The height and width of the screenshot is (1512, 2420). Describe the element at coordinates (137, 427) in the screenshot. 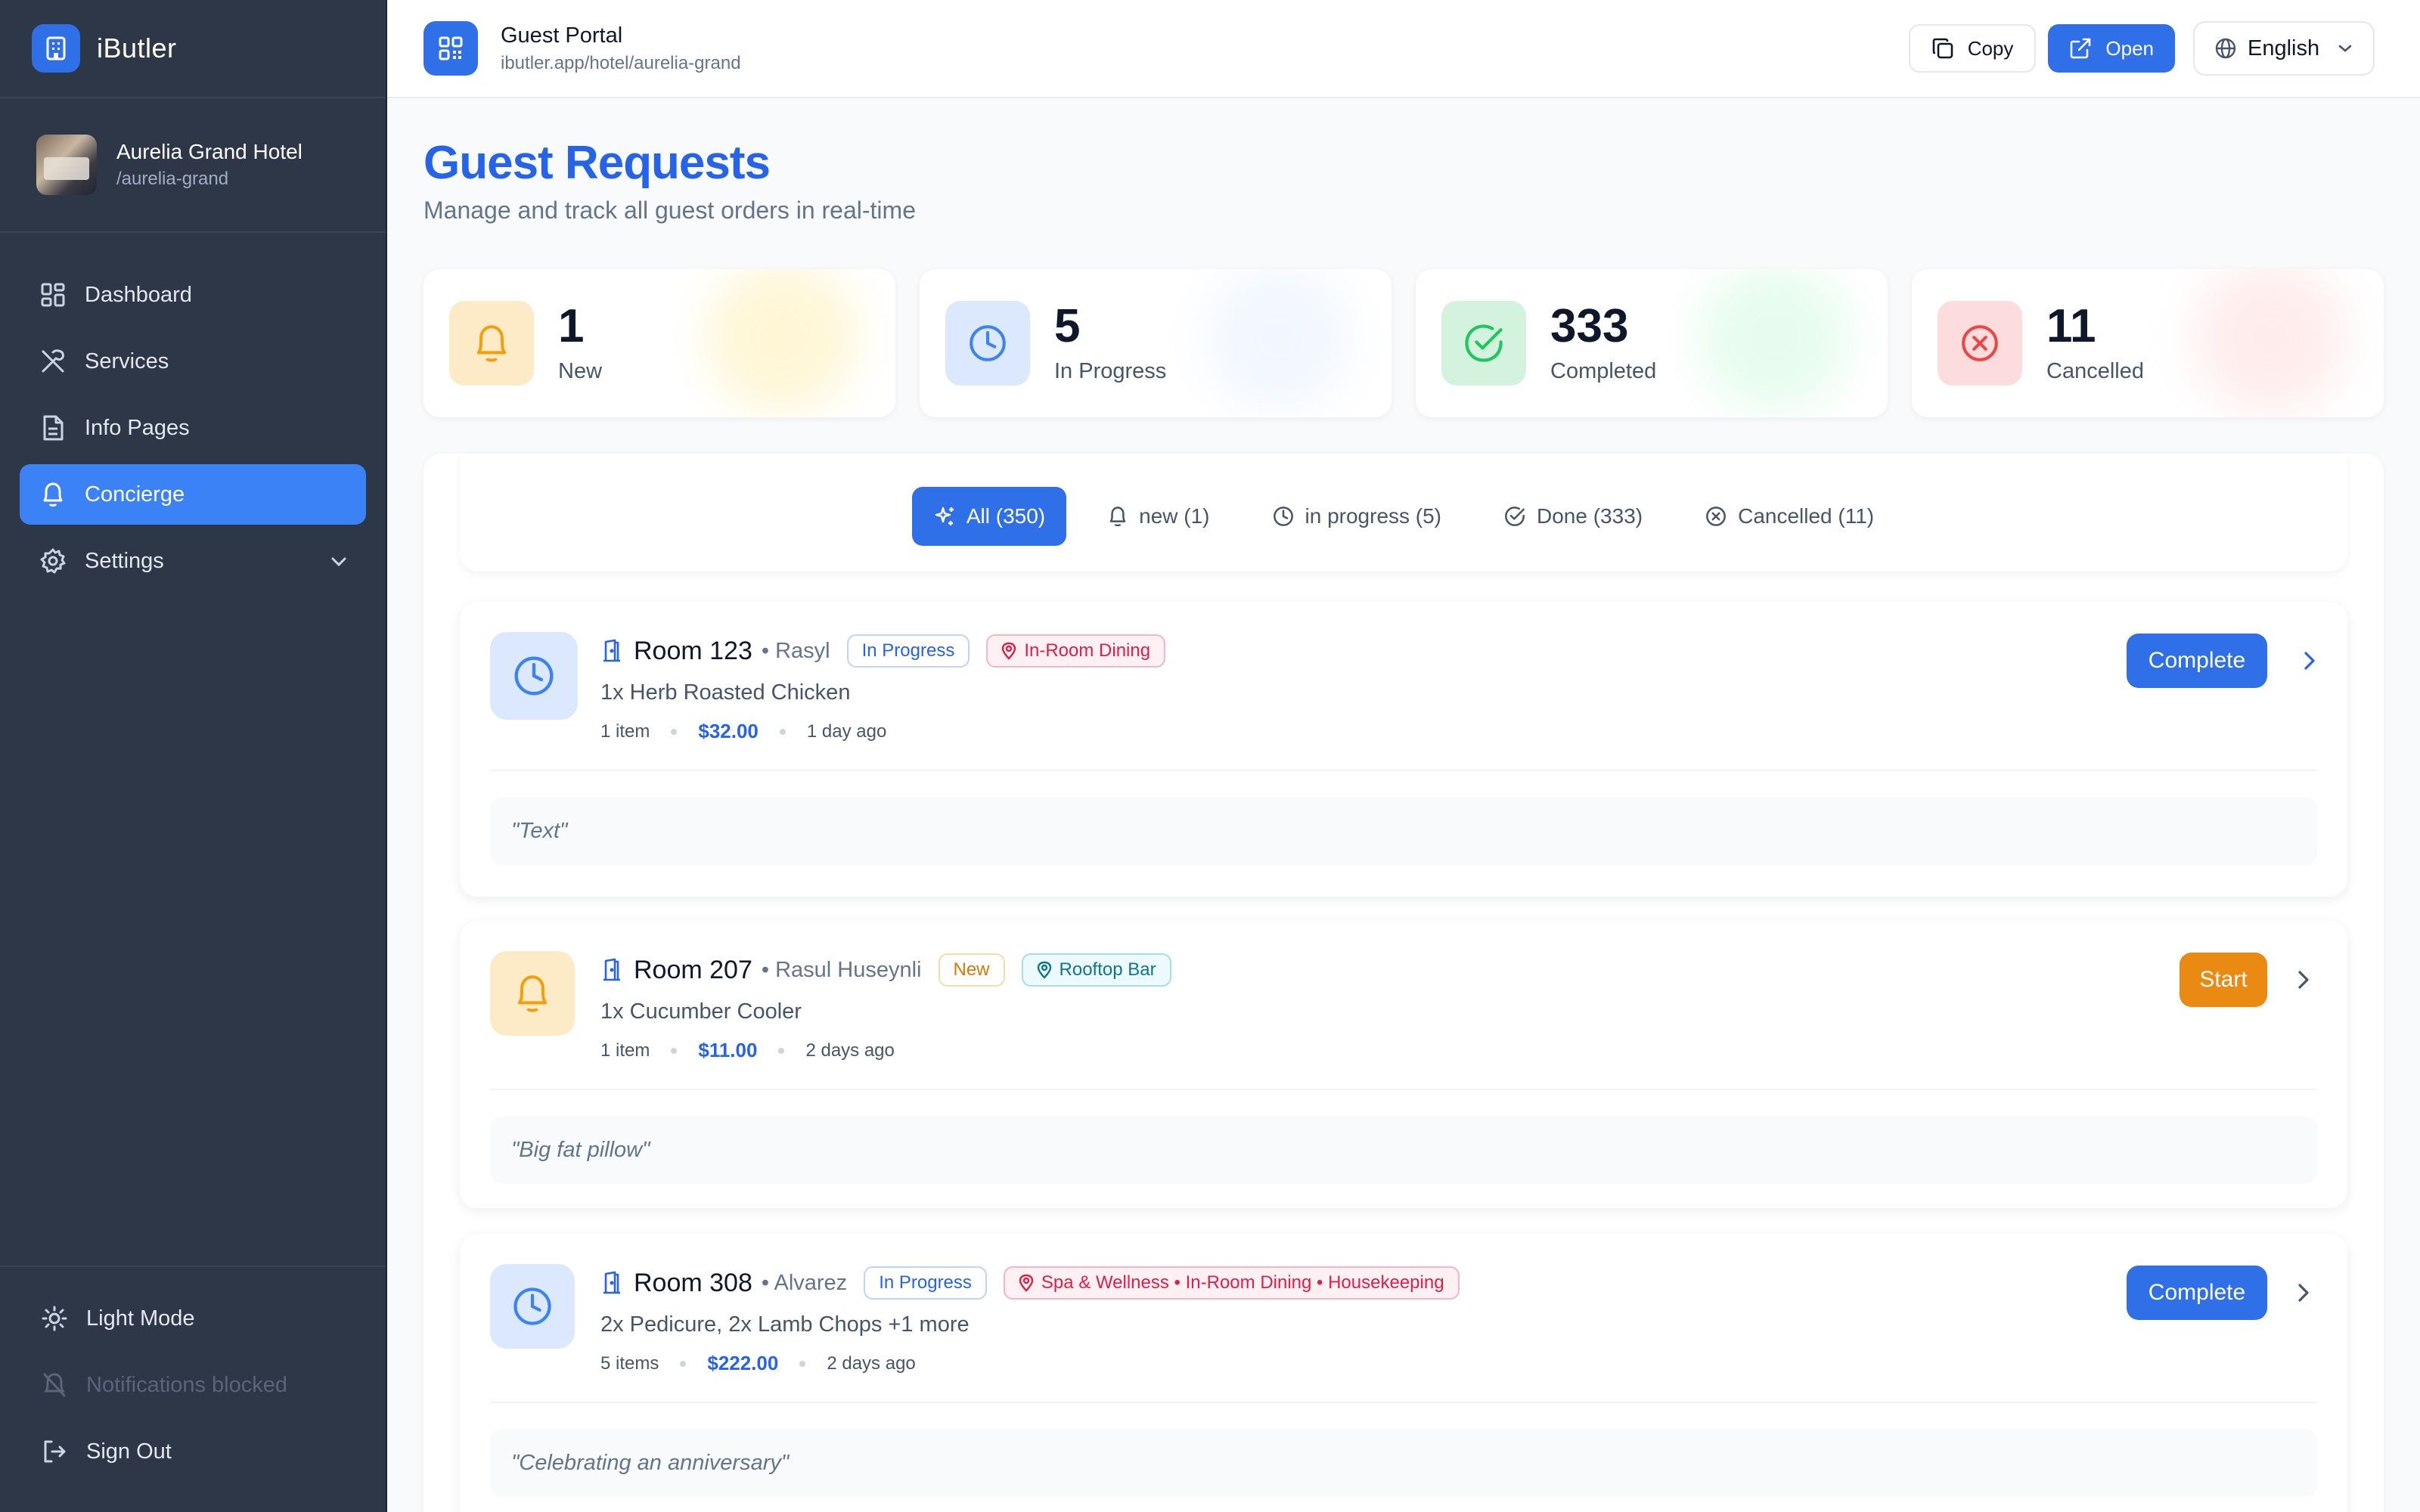

I see `sidebar-item-label: Info Pages` at that location.